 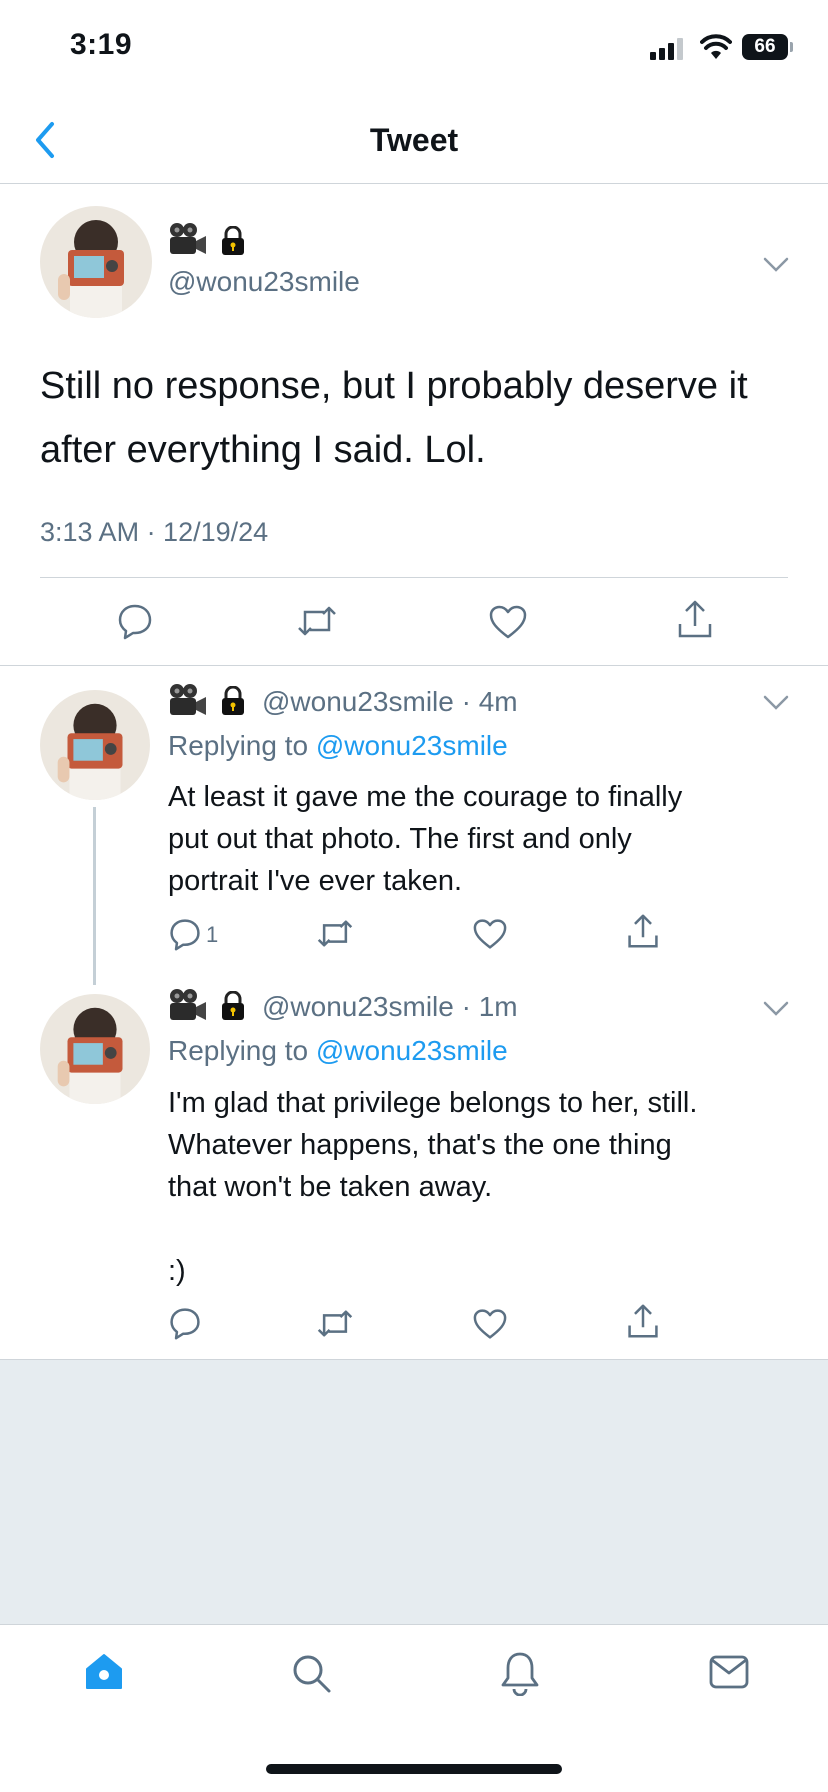 I want to click on timeline-empty-area, so click(x=414, y=1492).